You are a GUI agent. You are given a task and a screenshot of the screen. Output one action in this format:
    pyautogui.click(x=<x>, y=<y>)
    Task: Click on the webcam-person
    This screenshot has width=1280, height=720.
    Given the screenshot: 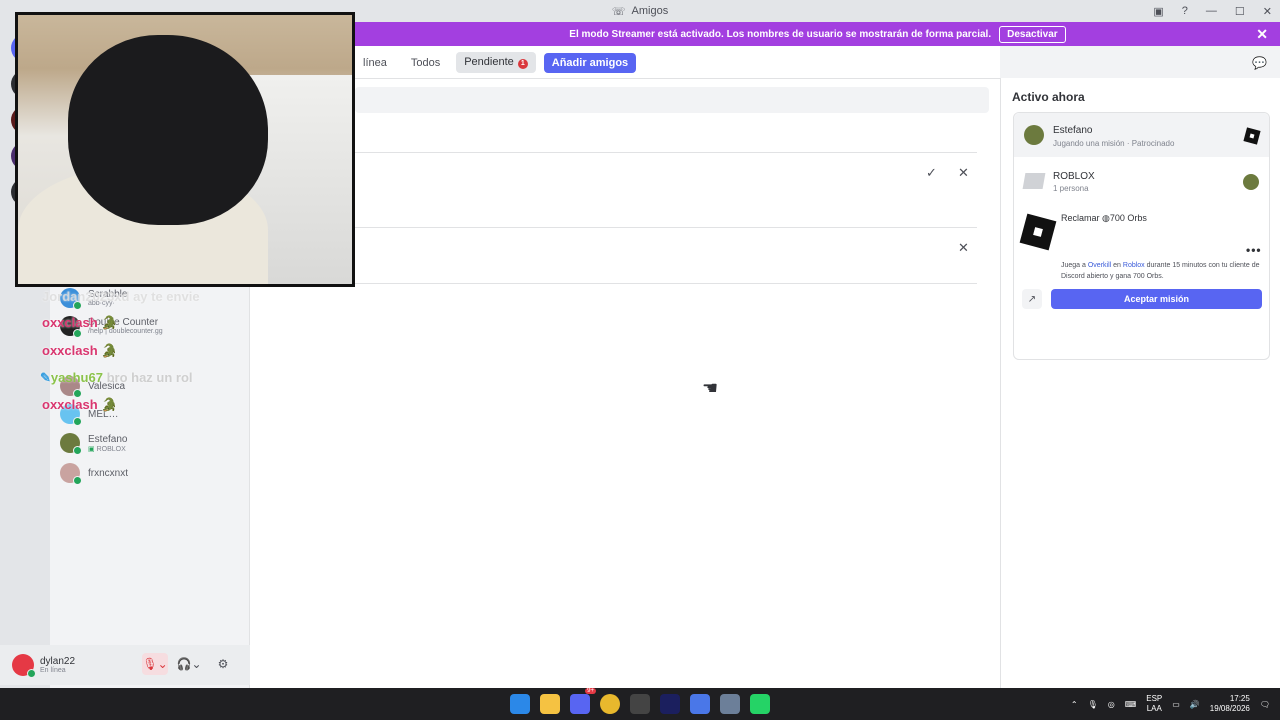 What is the action you would take?
    pyautogui.click(x=168, y=130)
    